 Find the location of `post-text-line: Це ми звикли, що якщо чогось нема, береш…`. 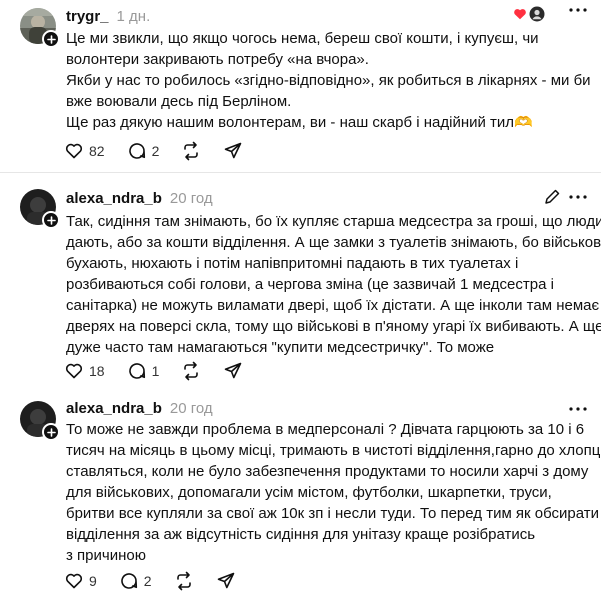

post-text-line: Це ми звикли, що якщо чогось нема, береш… is located at coordinates (302, 38).